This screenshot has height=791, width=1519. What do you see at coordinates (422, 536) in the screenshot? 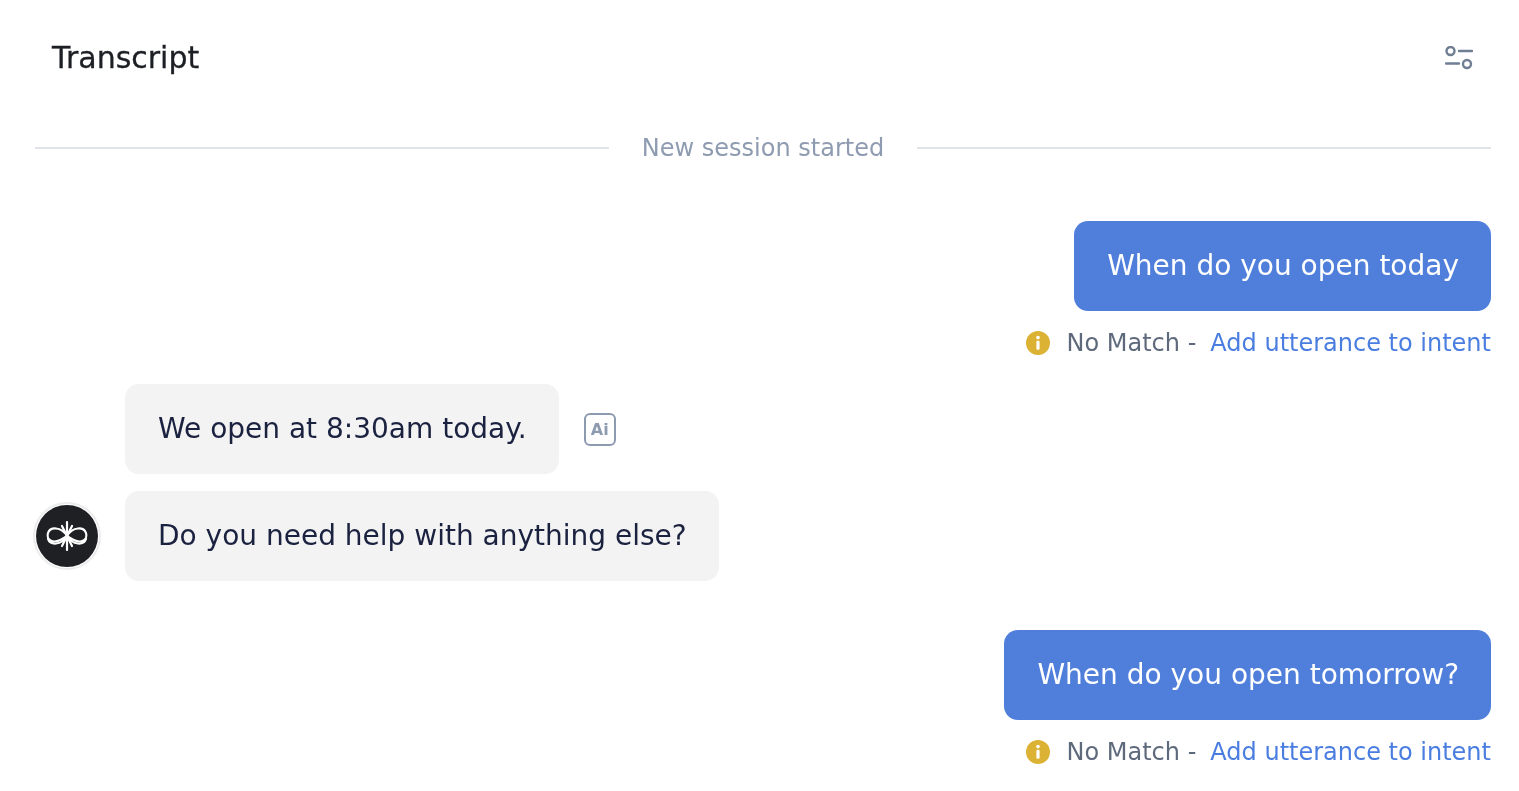
I see `bot-message-bubble: Do you need help with anything else?` at bounding box center [422, 536].